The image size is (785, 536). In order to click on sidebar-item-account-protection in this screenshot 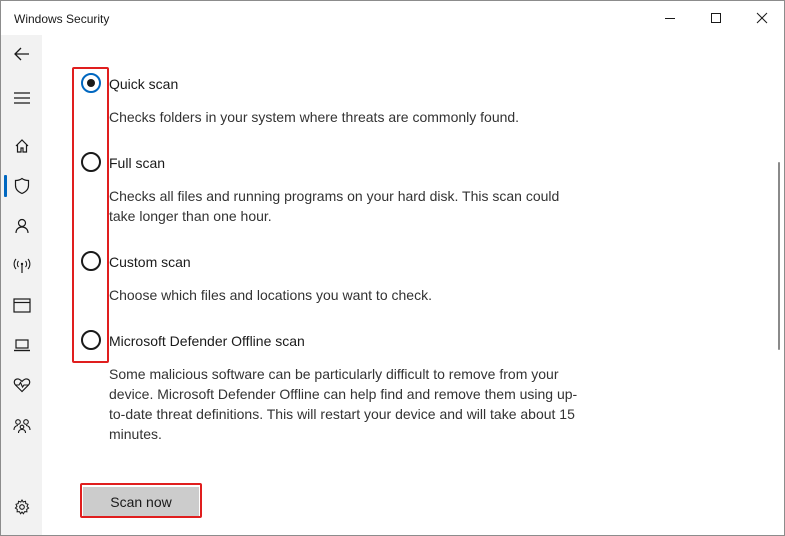, I will do `click(21, 226)`.